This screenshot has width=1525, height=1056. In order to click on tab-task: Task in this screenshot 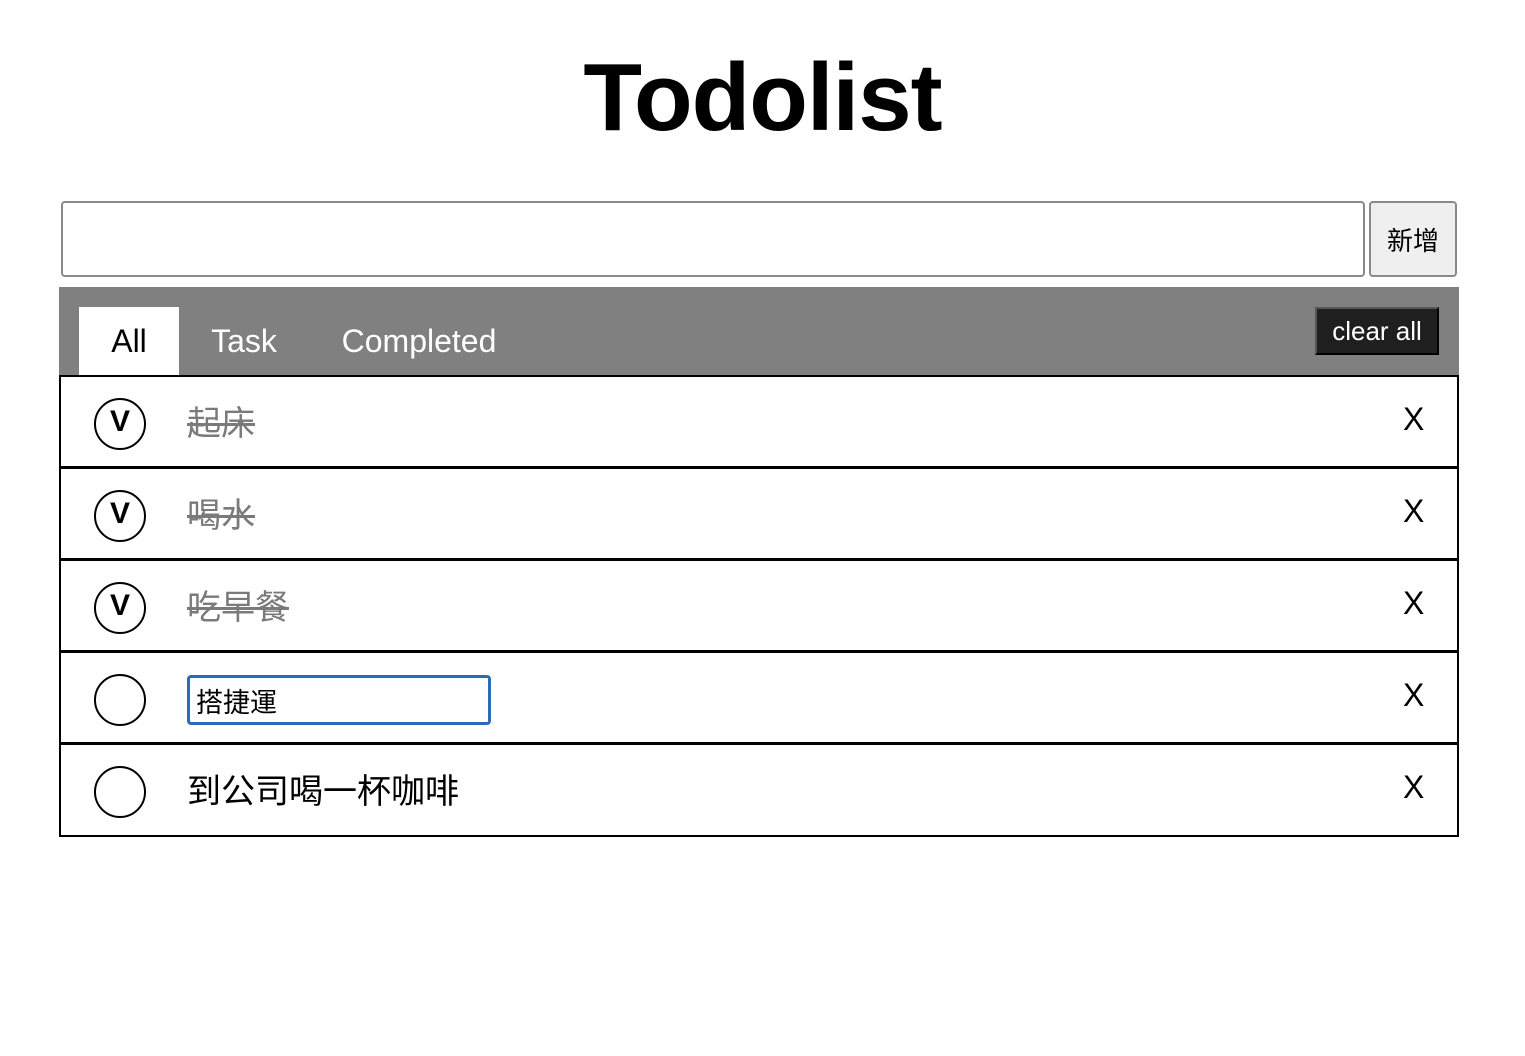, I will do `click(244, 341)`.